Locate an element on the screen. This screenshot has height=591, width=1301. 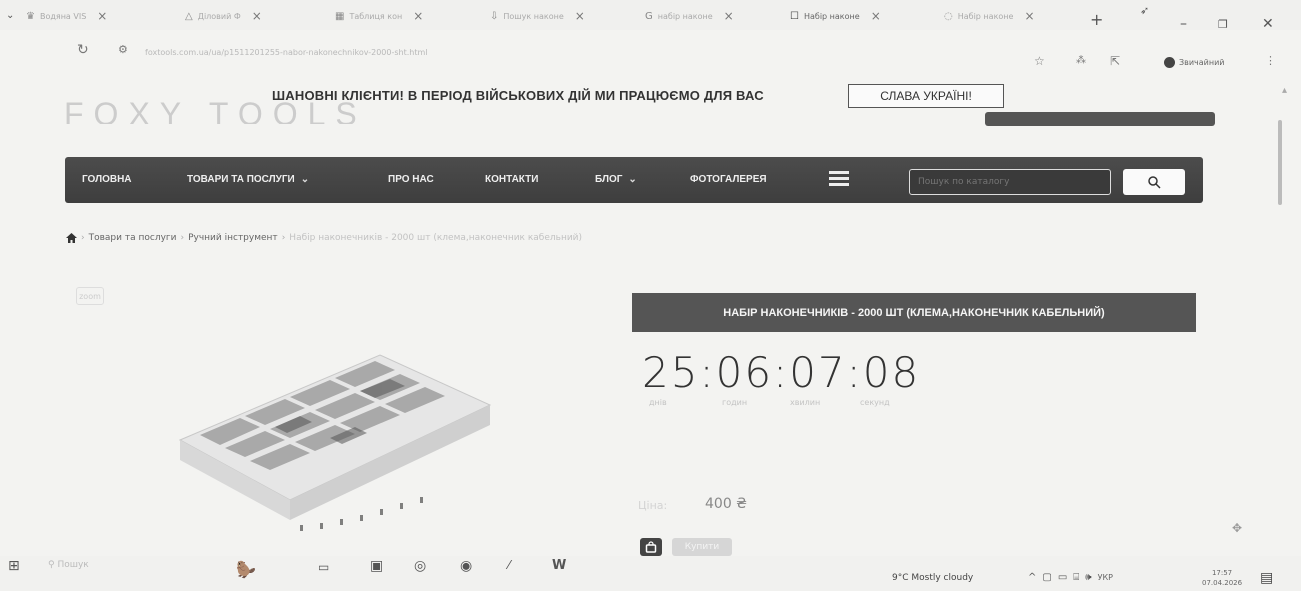
drive-icon: △ is located at coordinates (189, 16).